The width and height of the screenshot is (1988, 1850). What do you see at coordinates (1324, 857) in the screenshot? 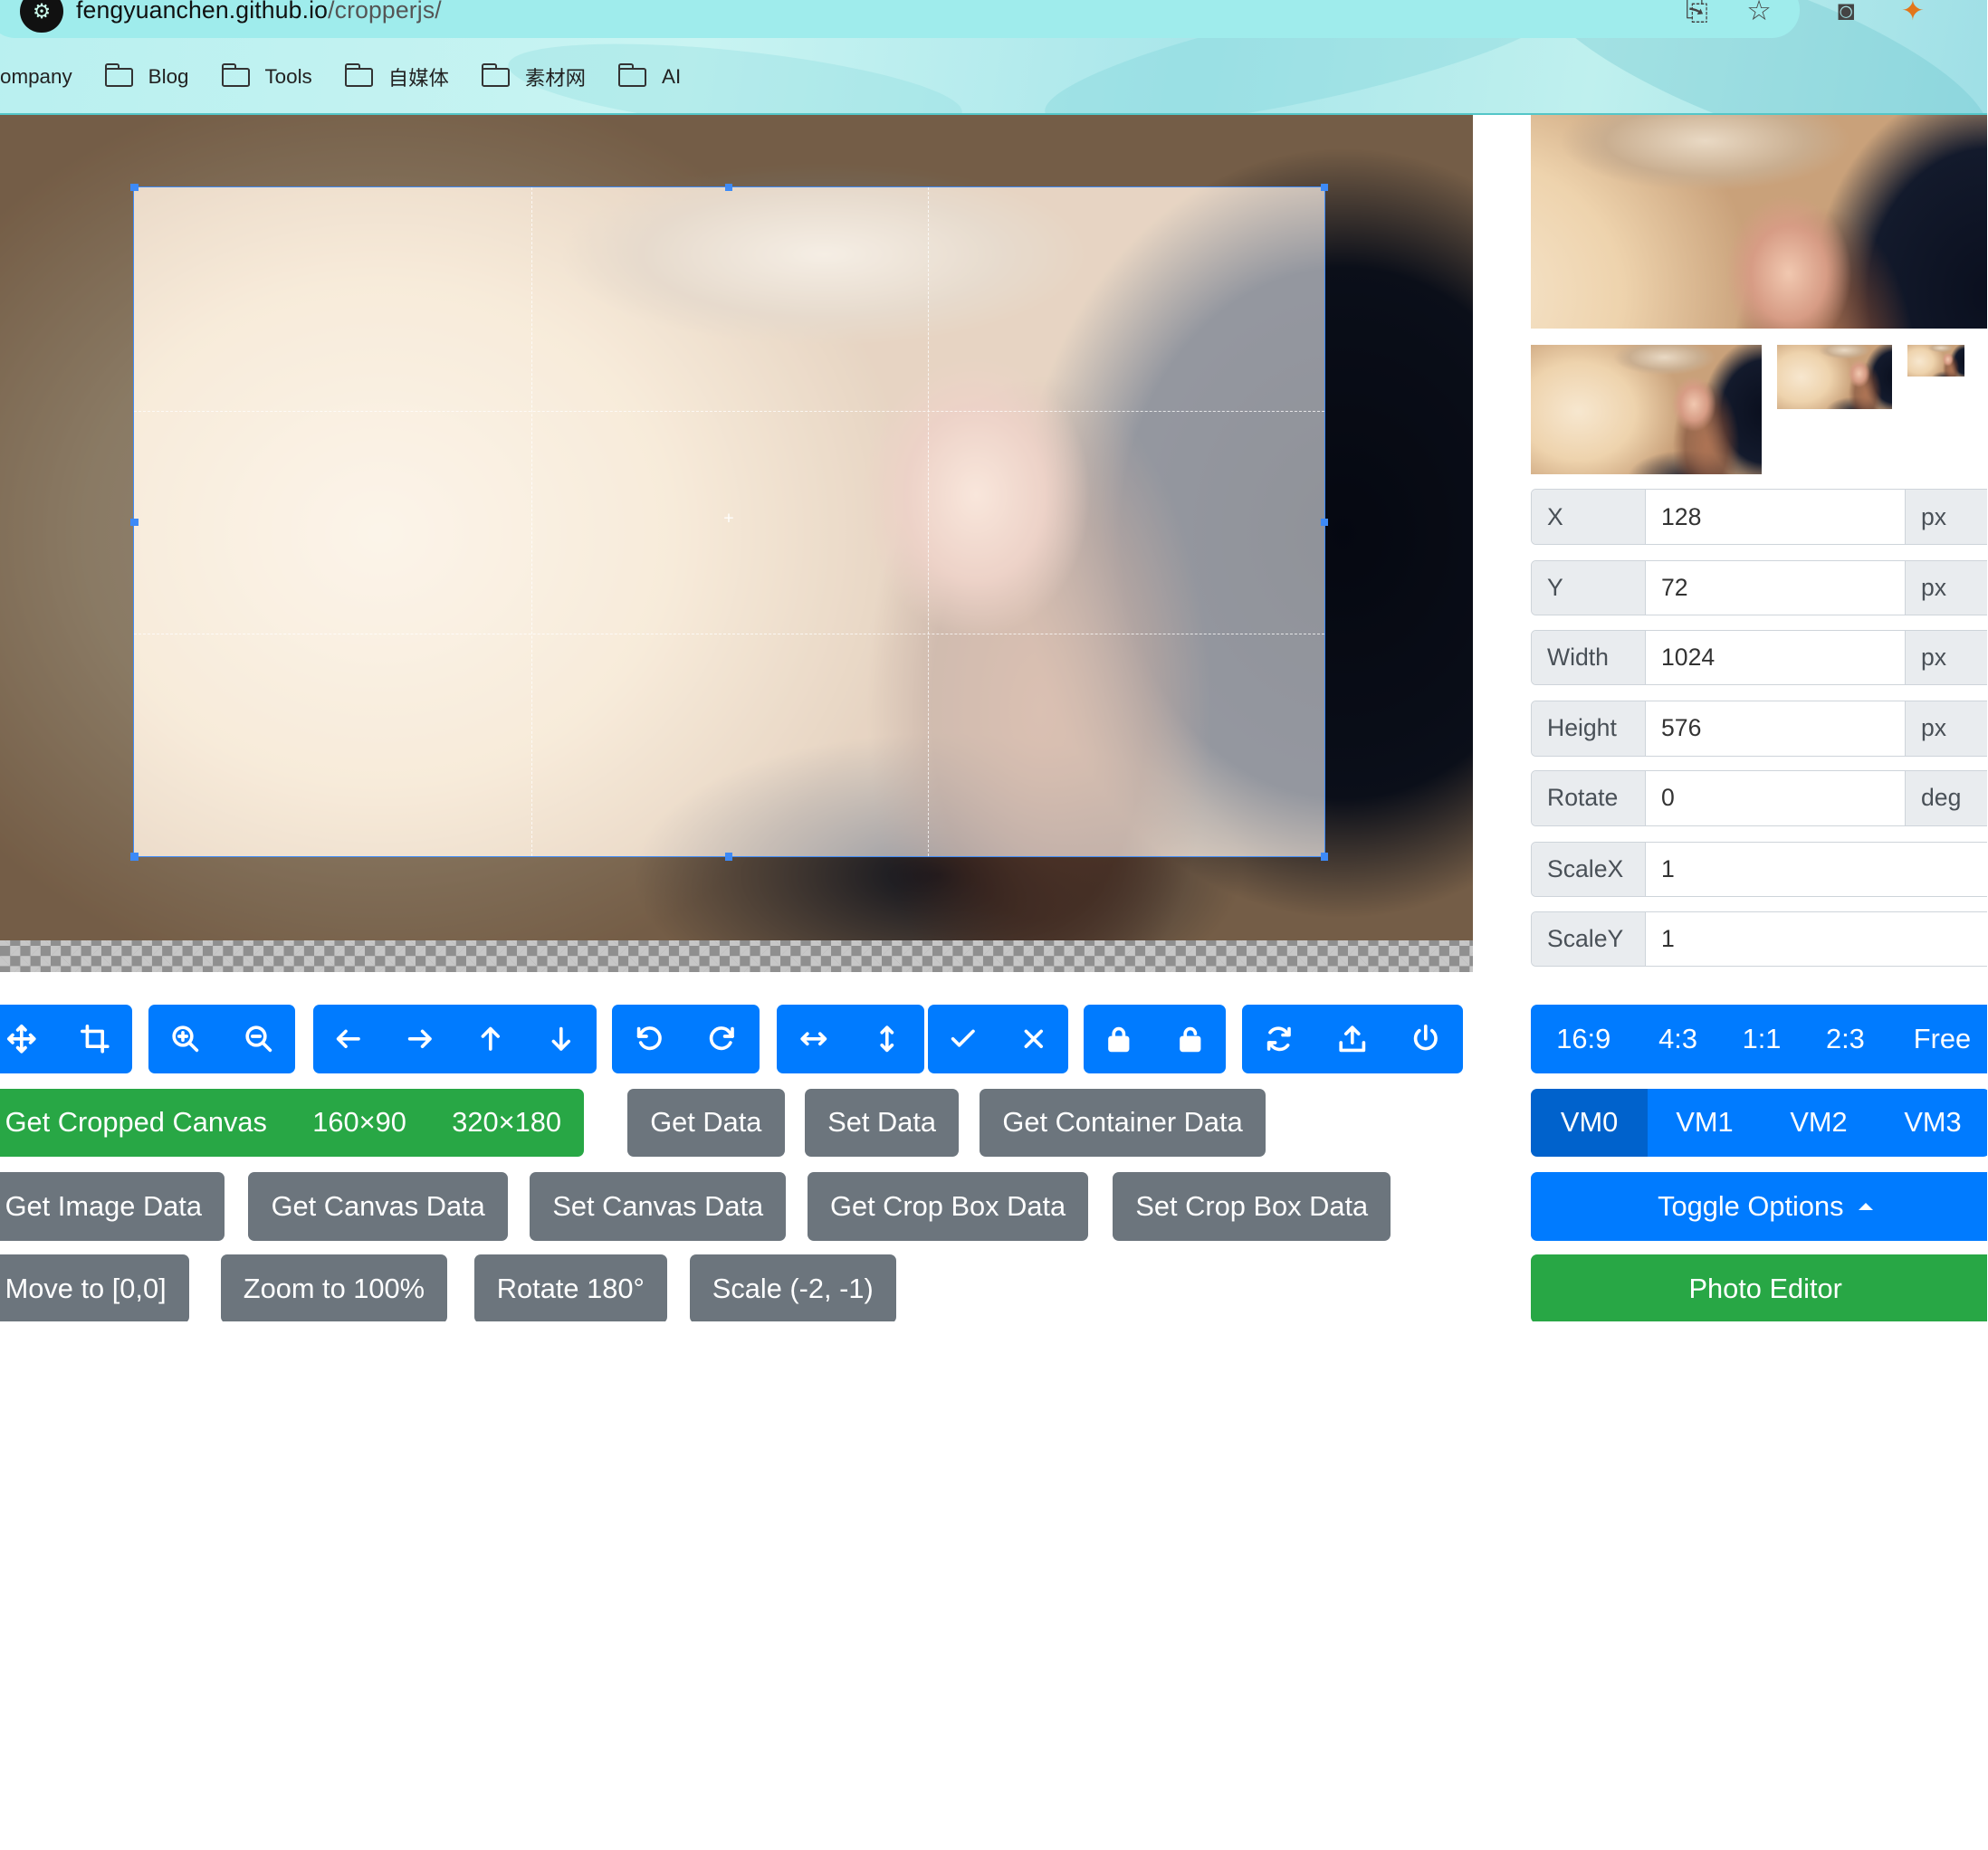
I see `crop-handle-se` at bounding box center [1324, 857].